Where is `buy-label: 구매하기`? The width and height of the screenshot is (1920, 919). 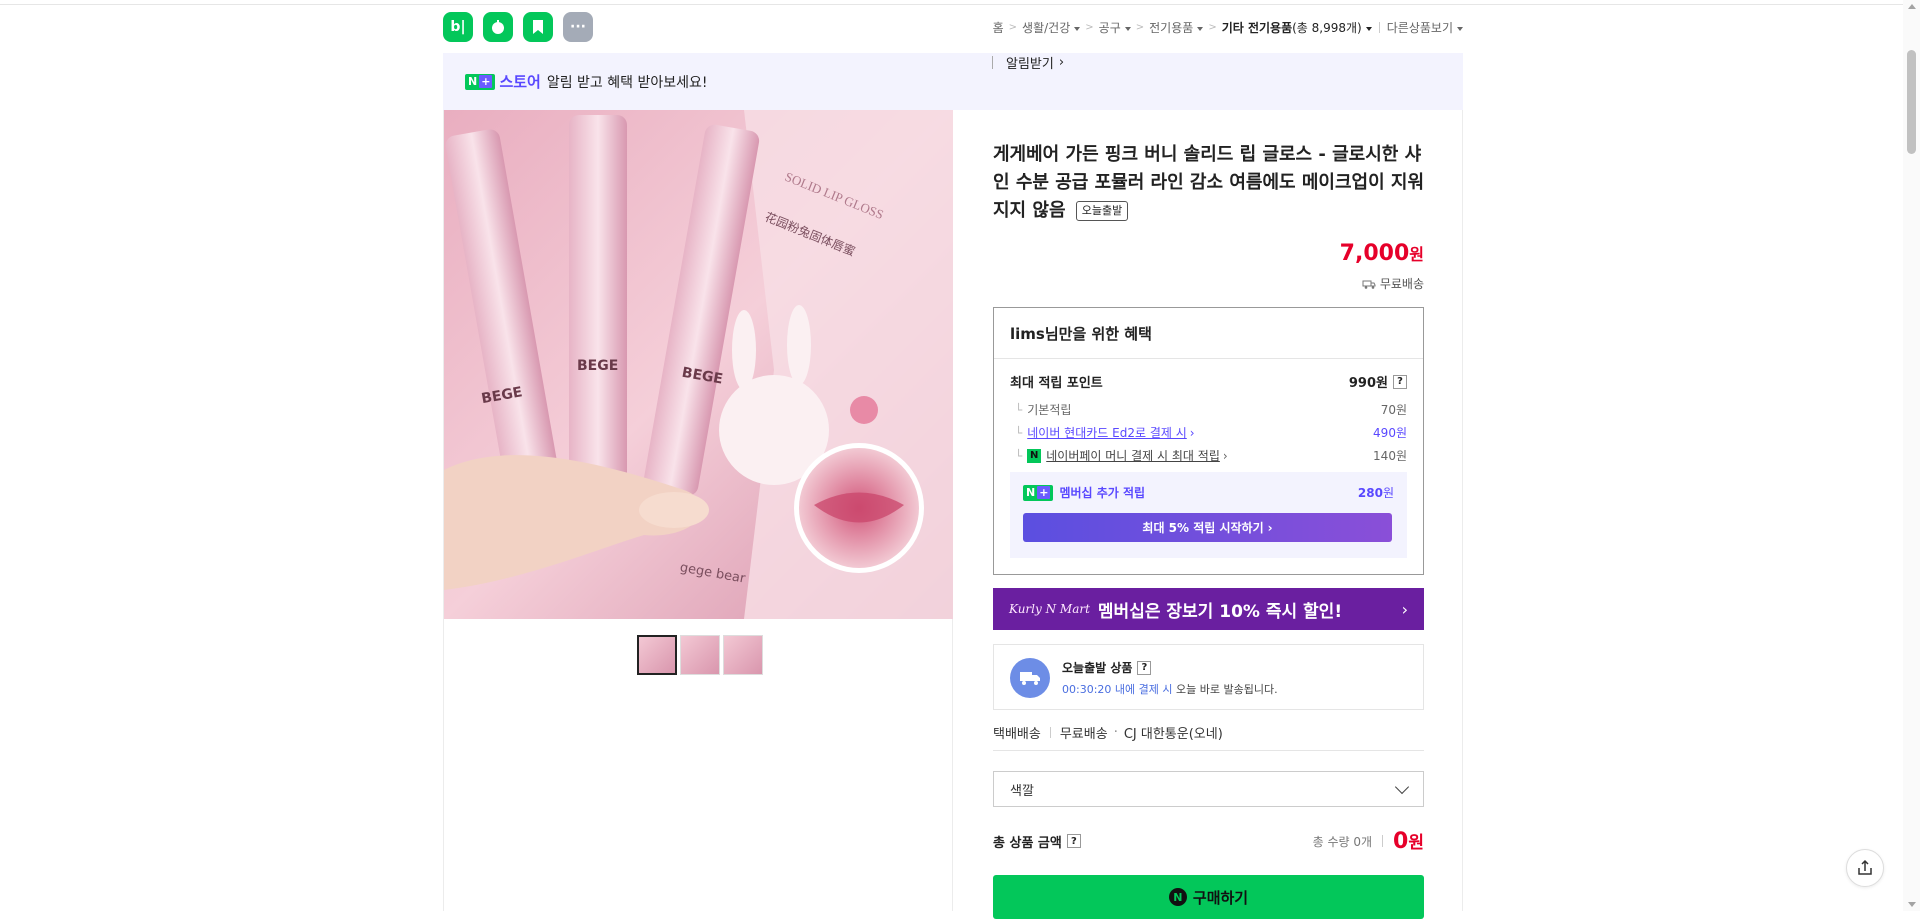
buy-label: 구매하기 is located at coordinates (1220, 897).